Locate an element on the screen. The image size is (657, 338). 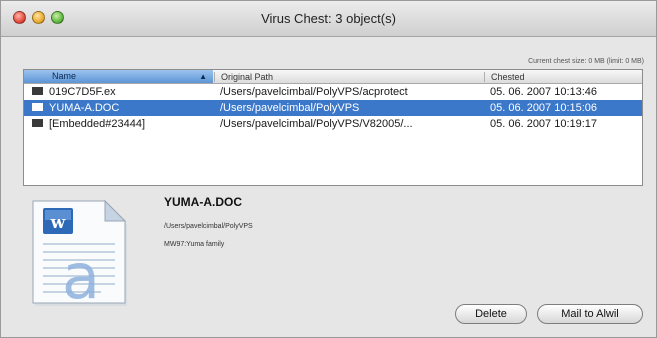
row-name-cell: YUMA-A.DOC is located at coordinates (123, 108).